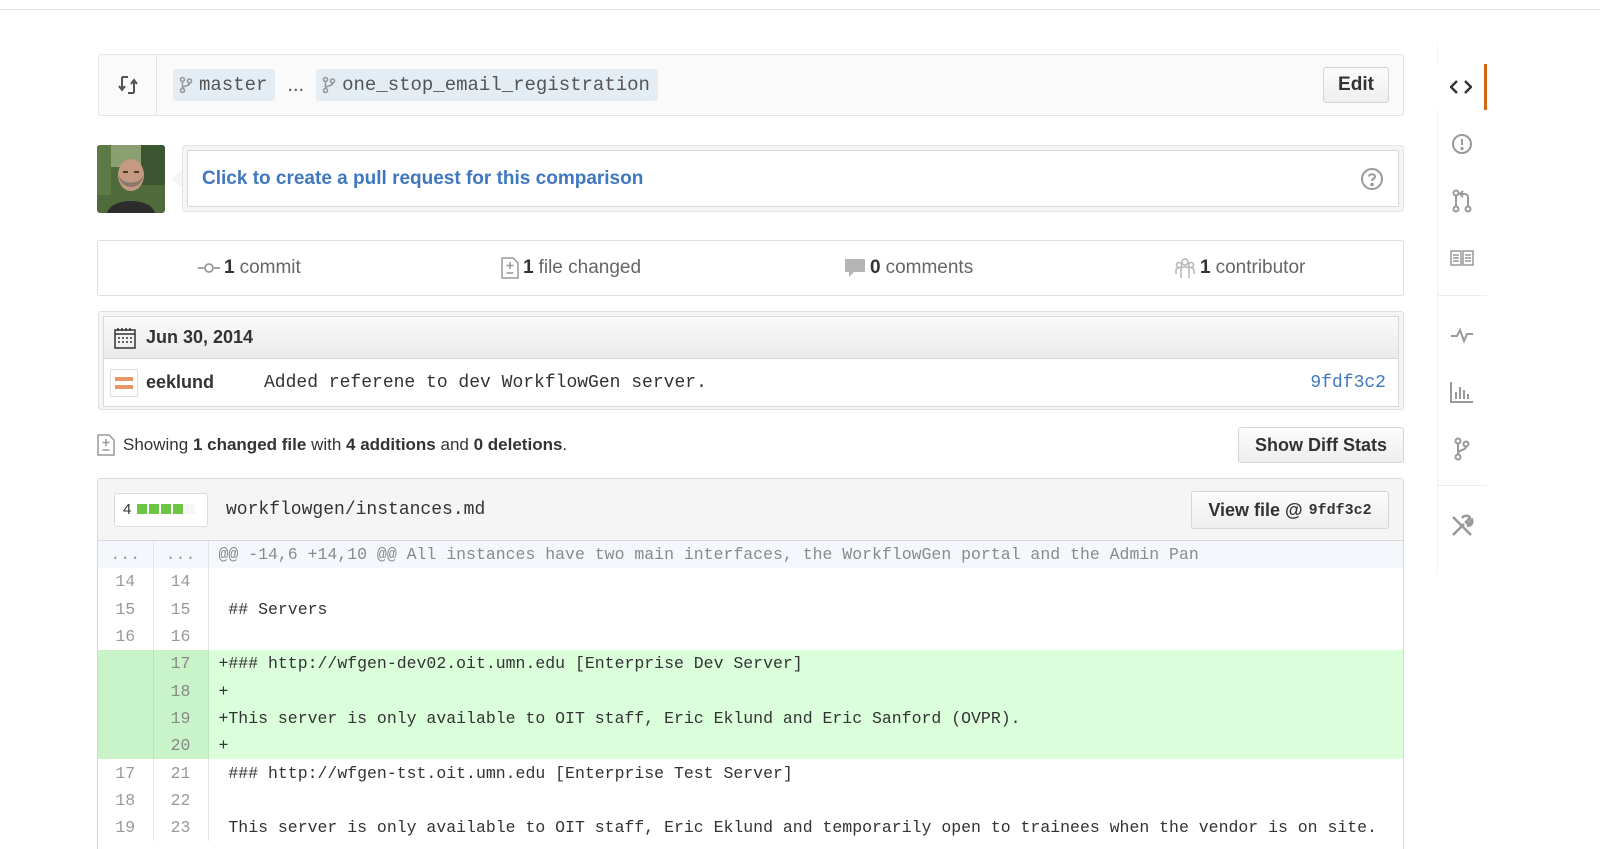  Describe the element at coordinates (496, 85) in the screenshot. I see `head-branch-name: one_stop_email_registration` at that location.